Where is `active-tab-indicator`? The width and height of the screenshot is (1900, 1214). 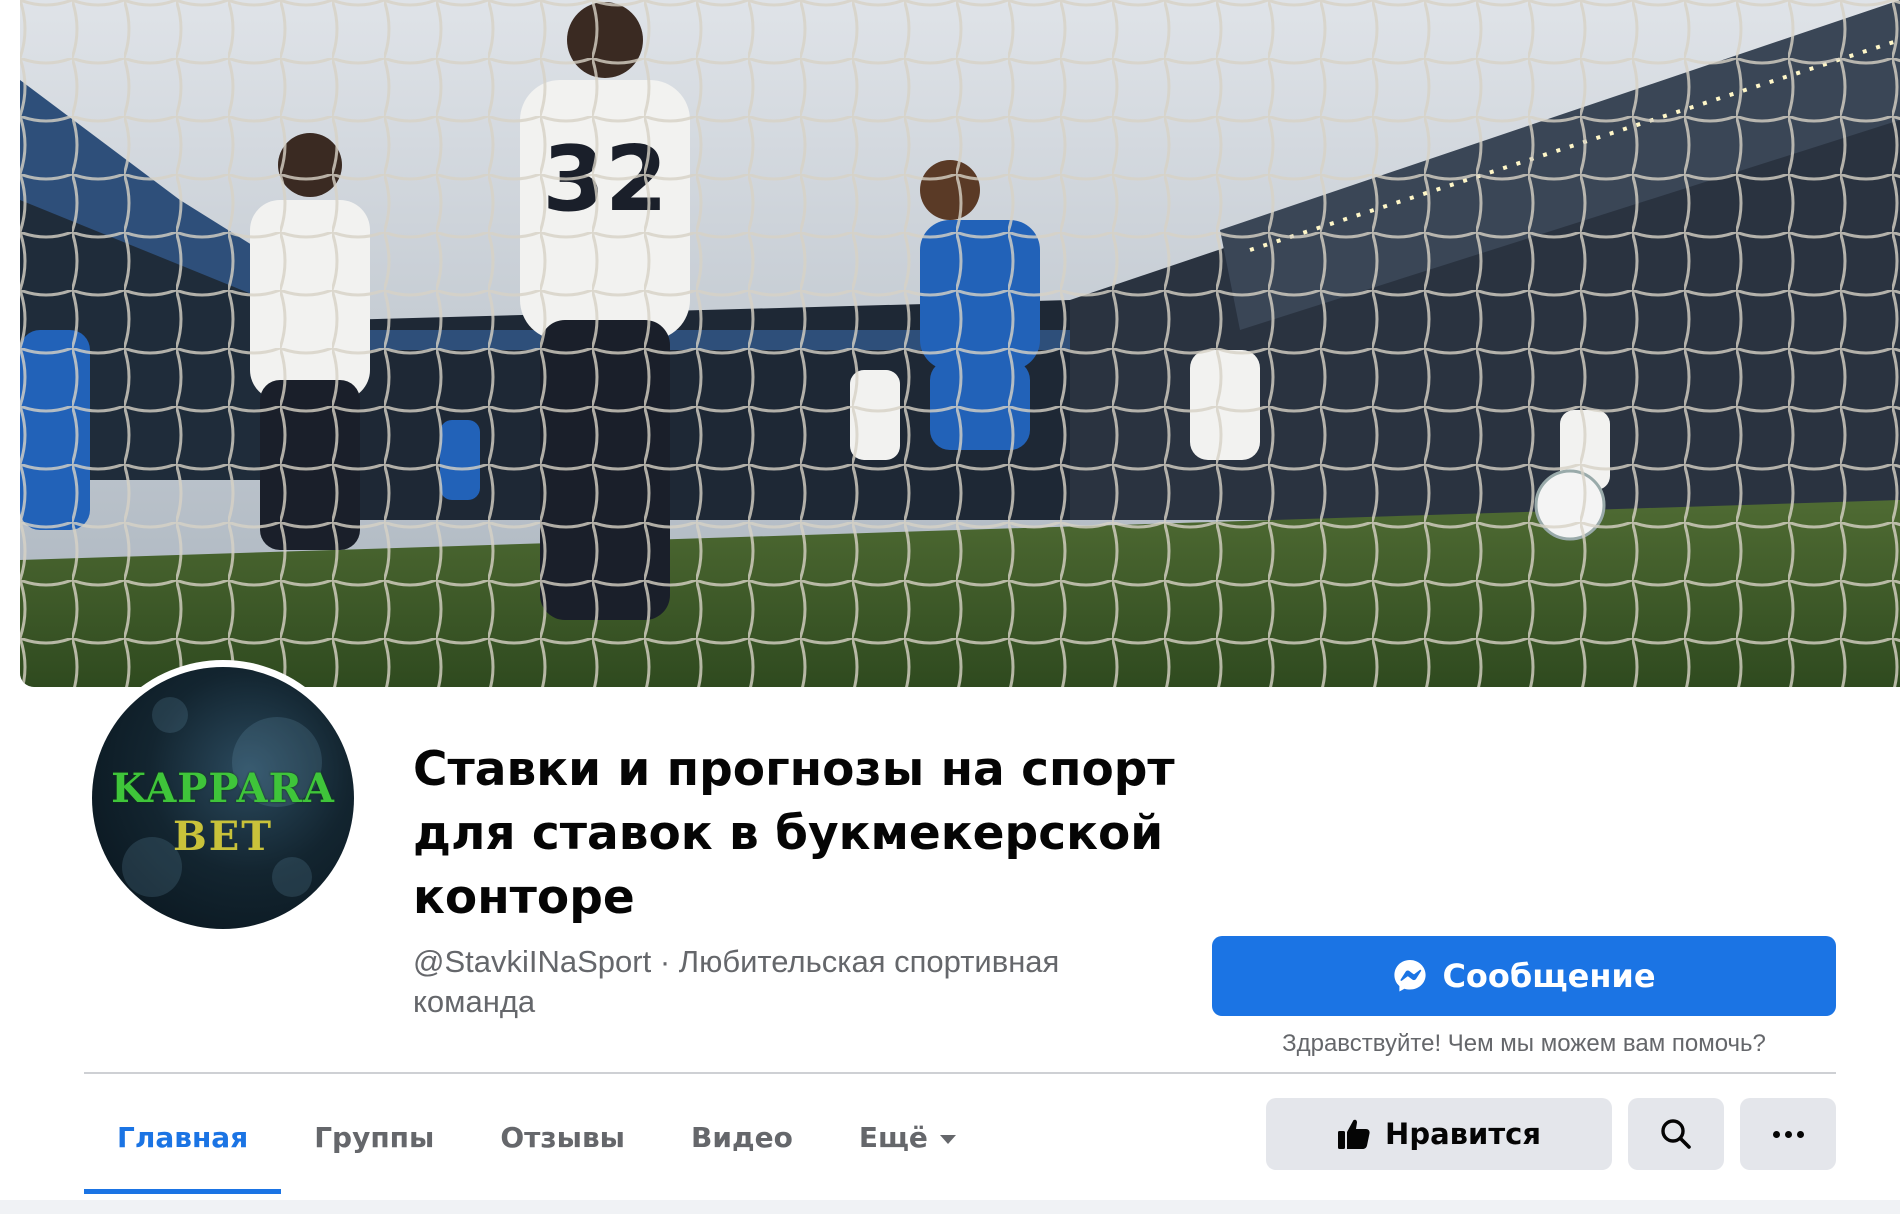 active-tab-indicator is located at coordinates (183, 1191).